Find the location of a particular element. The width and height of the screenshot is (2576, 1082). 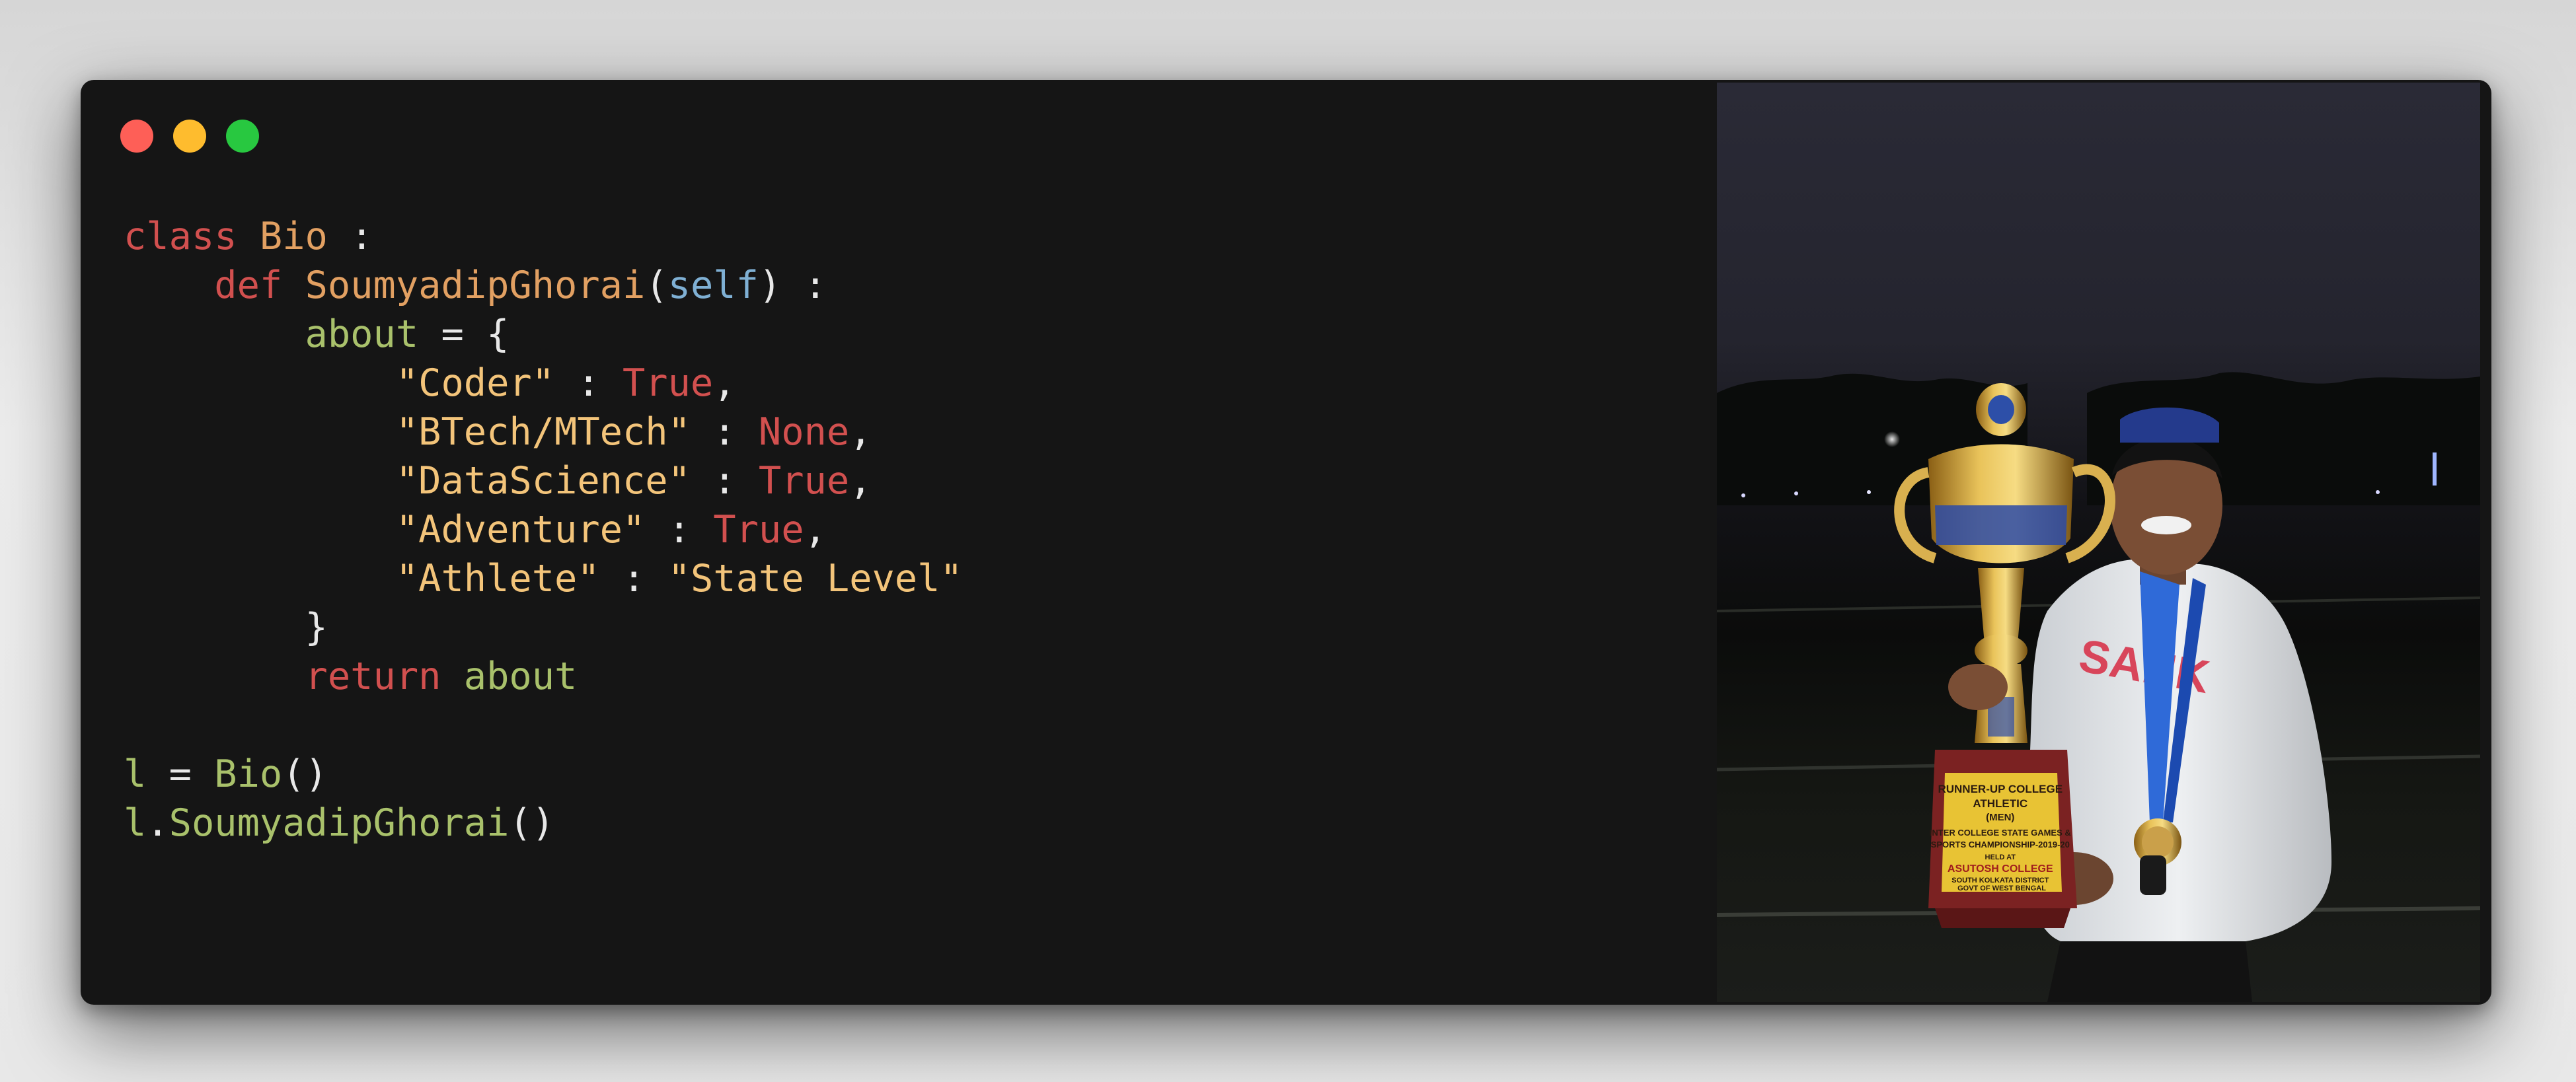

maximize-dot-icon is located at coordinates (242, 136).